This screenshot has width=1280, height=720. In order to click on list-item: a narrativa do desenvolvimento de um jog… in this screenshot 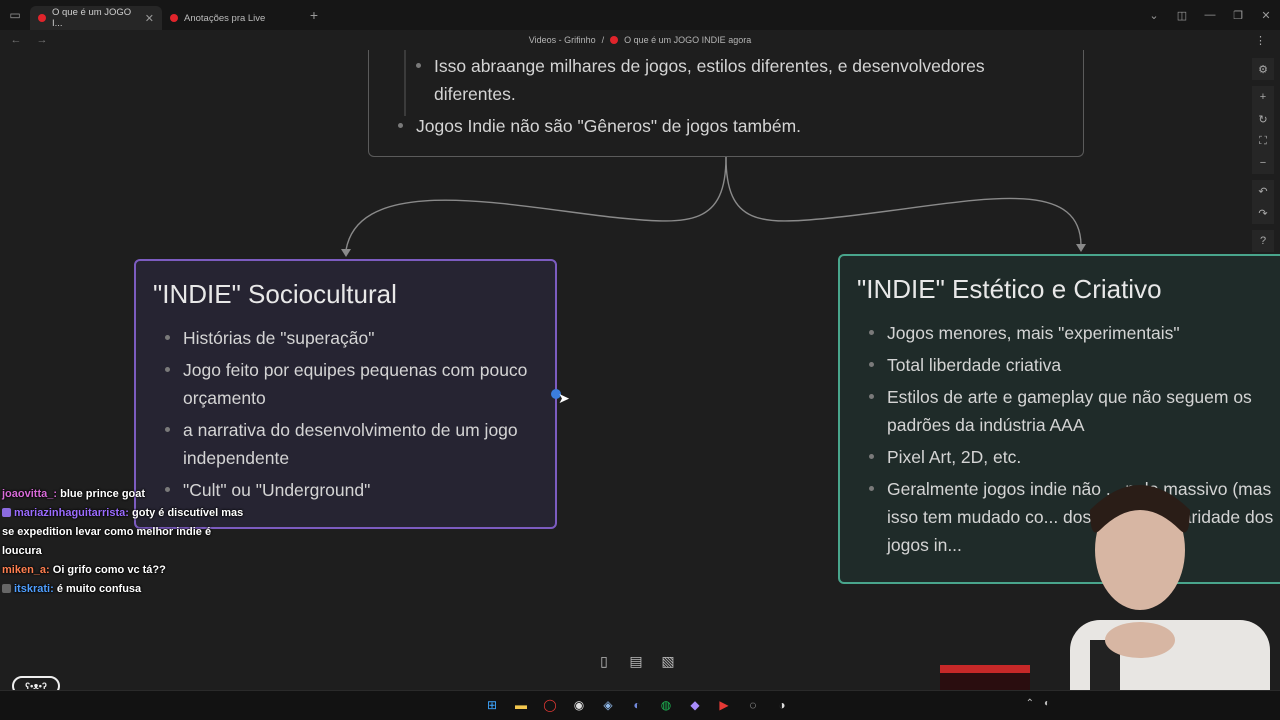, I will do `click(354, 444)`.